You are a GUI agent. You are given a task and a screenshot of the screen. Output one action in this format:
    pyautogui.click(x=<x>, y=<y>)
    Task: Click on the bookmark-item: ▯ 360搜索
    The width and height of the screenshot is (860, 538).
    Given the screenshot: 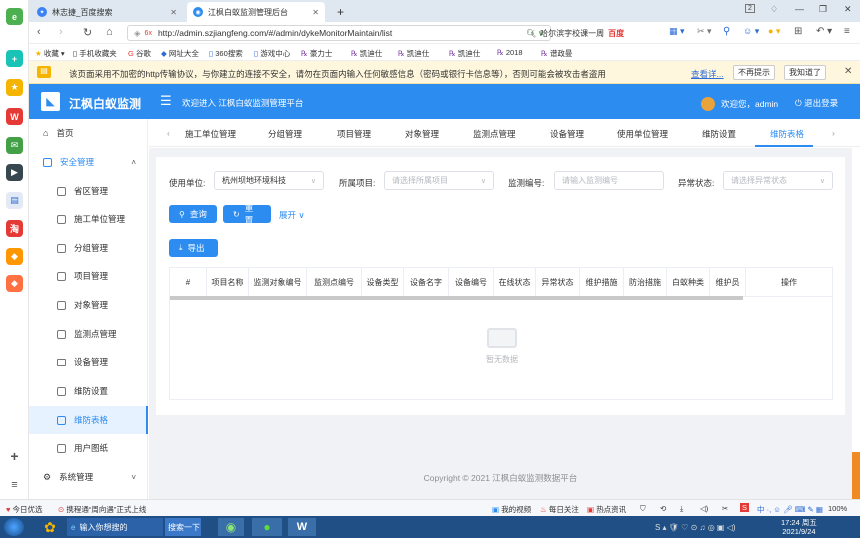 What is the action you would take?
    pyautogui.click(x=226, y=53)
    